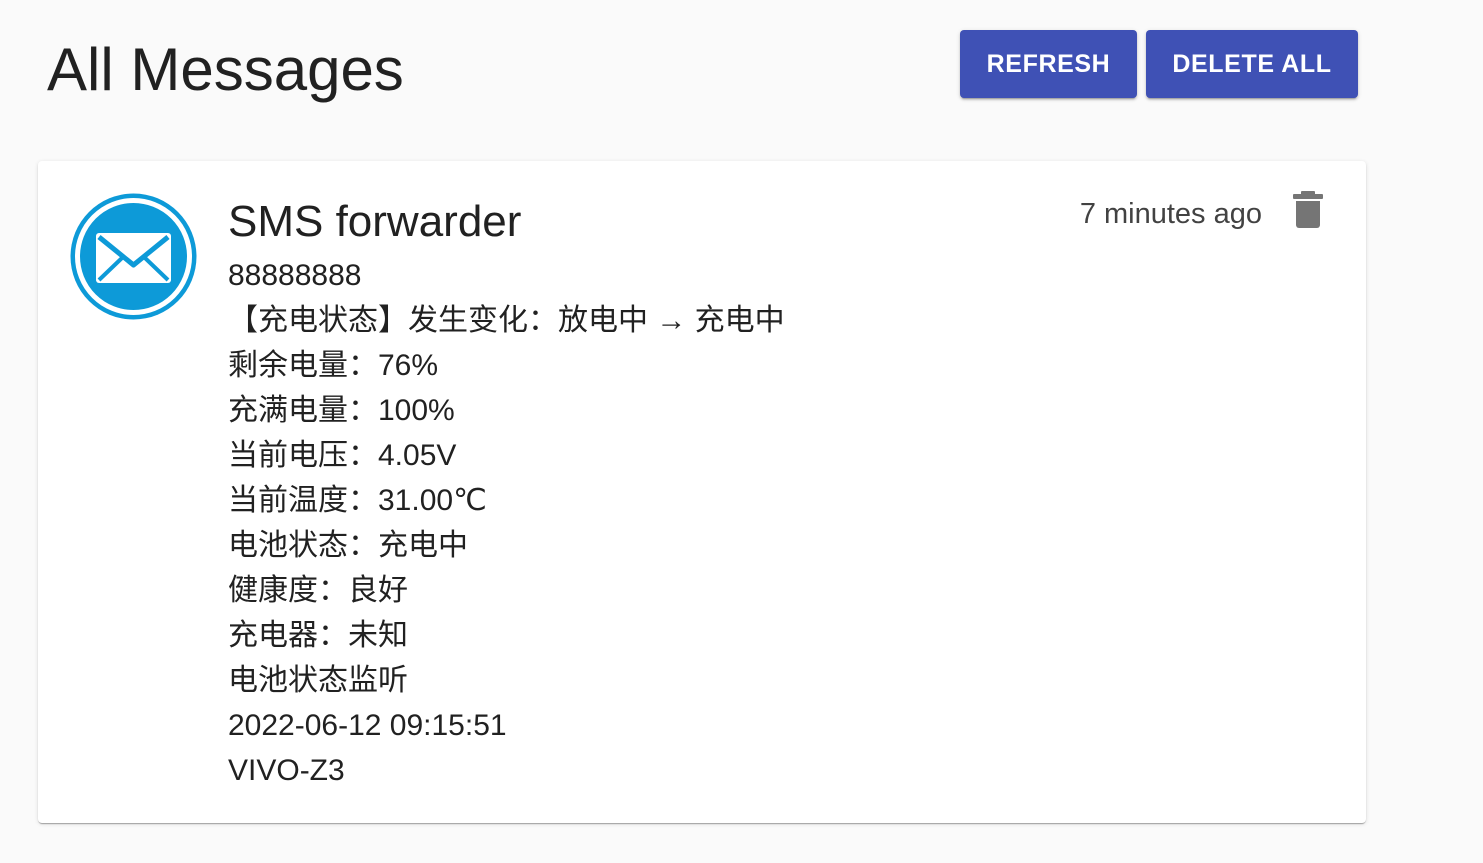 The image size is (1483, 863). What do you see at coordinates (1170, 214) in the screenshot?
I see `message-timestamp: 7 minutes ago` at bounding box center [1170, 214].